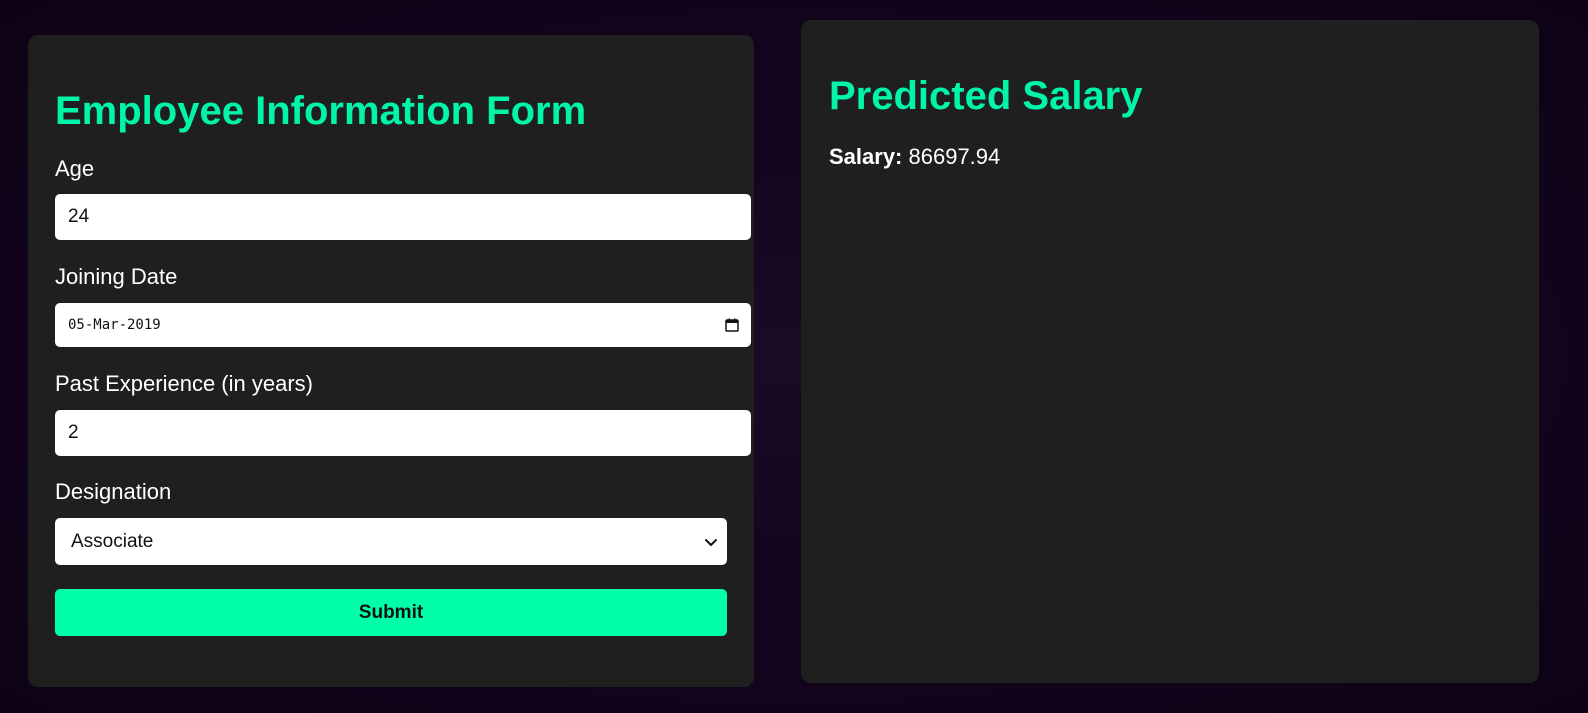  What do you see at coordinates (711, 542) in the screenshot?
I see `chevron-down-icon` at bounding box center [711, 542].